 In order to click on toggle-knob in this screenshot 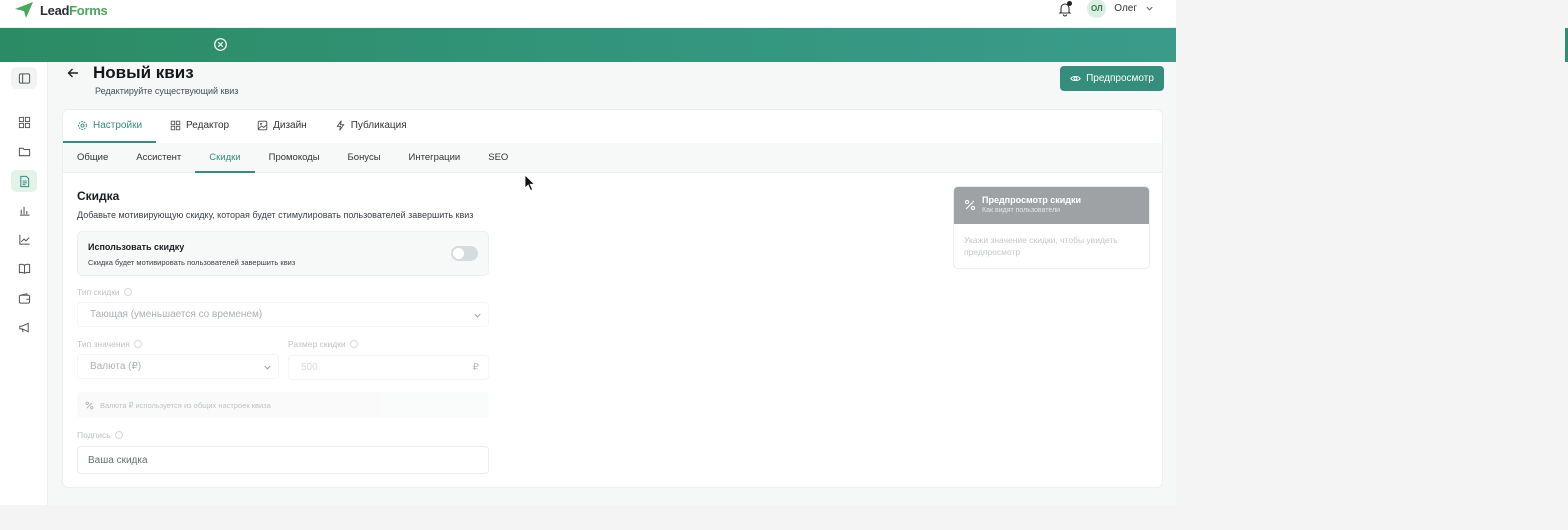, I will do `click(458, 253)`.